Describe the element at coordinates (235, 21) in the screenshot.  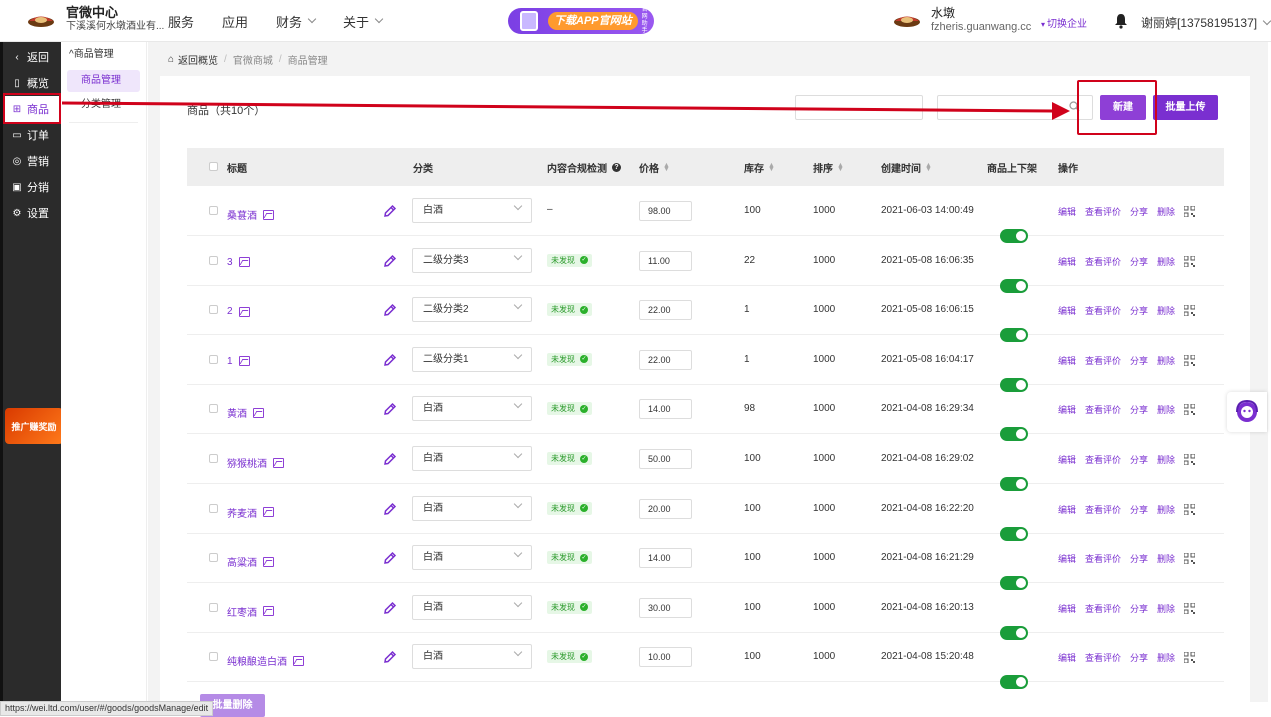
I see `nav-item-apps: 应用` at that location.